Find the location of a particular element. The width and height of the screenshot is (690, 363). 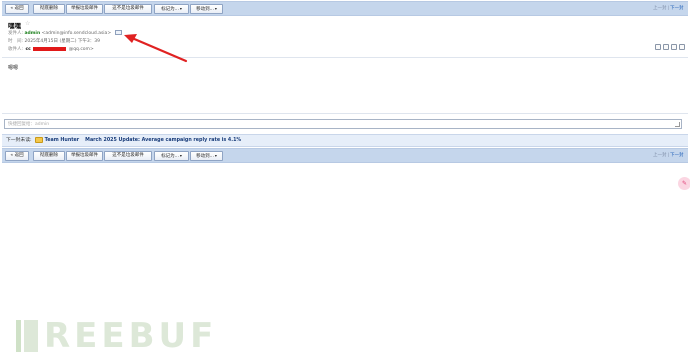

watermark-logo: REEBUF is located at coordinates (117, 336).